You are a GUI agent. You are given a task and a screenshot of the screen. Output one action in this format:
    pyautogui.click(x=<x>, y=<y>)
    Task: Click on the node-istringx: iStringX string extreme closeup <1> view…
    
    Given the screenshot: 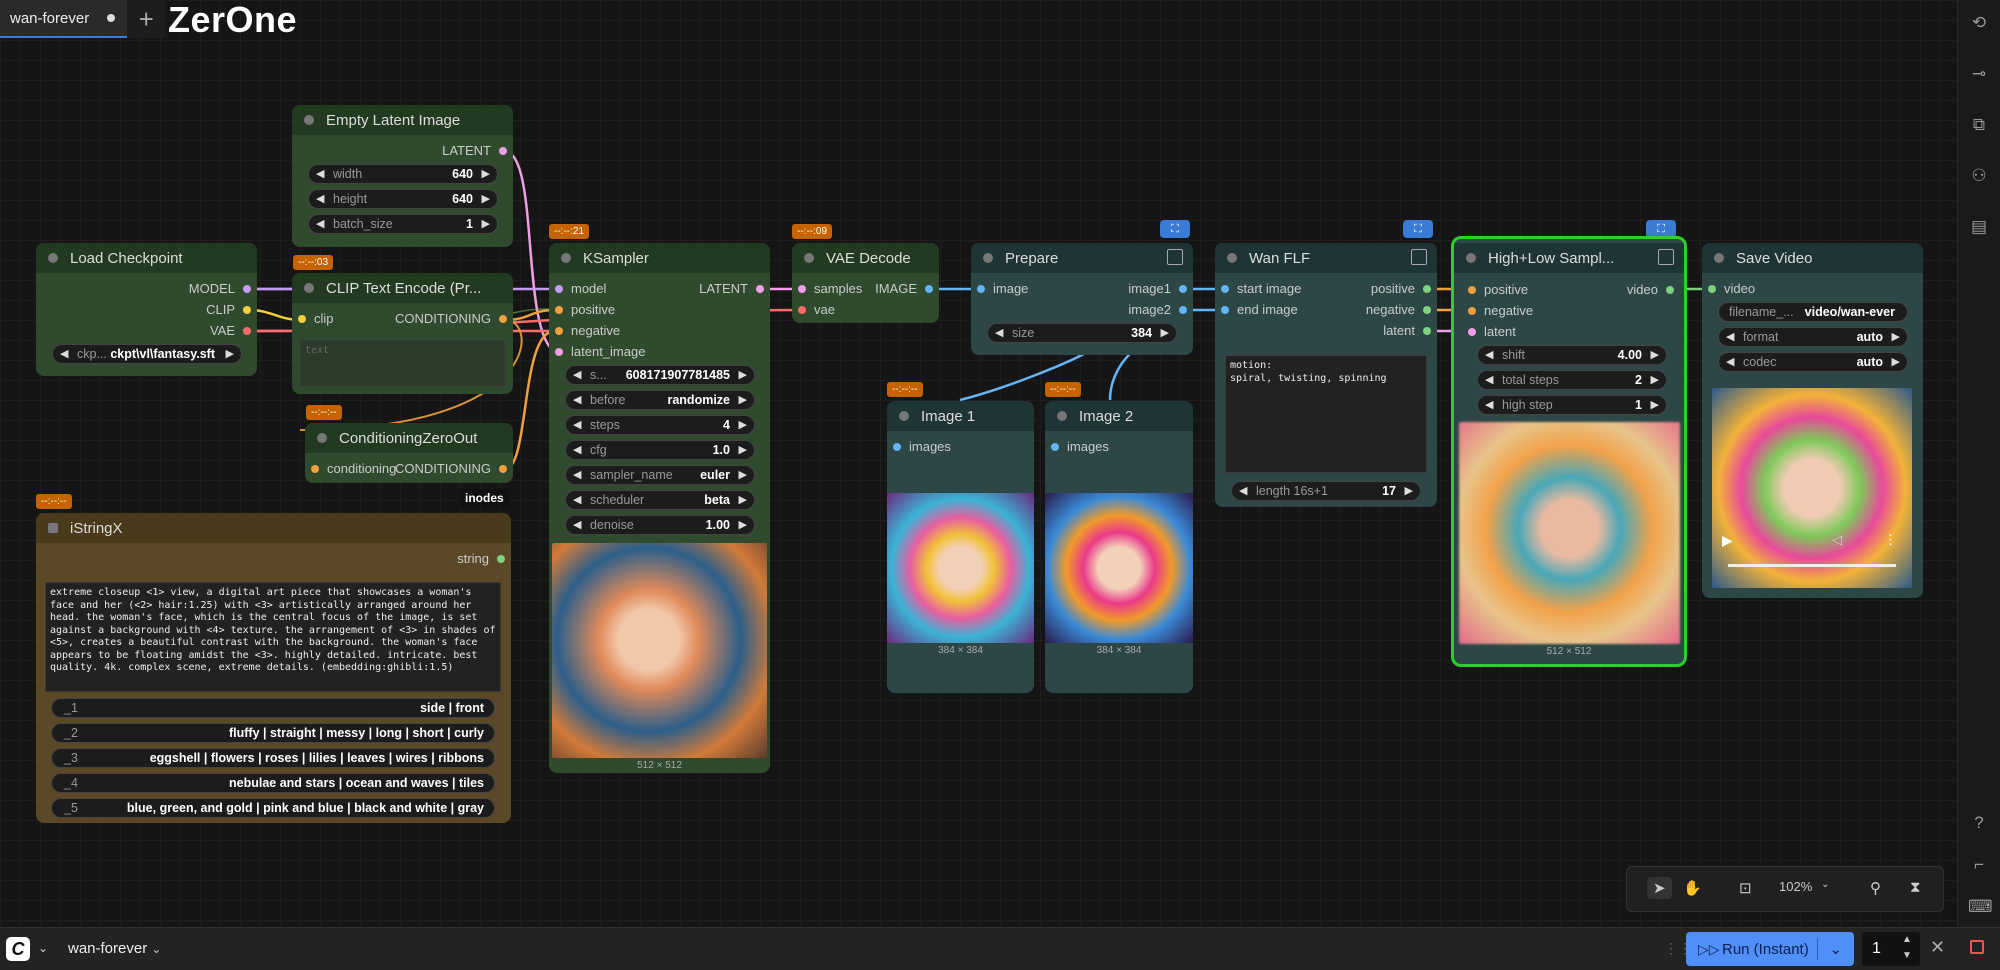 What is the action you would take?
    pyautogui.click(x=273, y=668)
    